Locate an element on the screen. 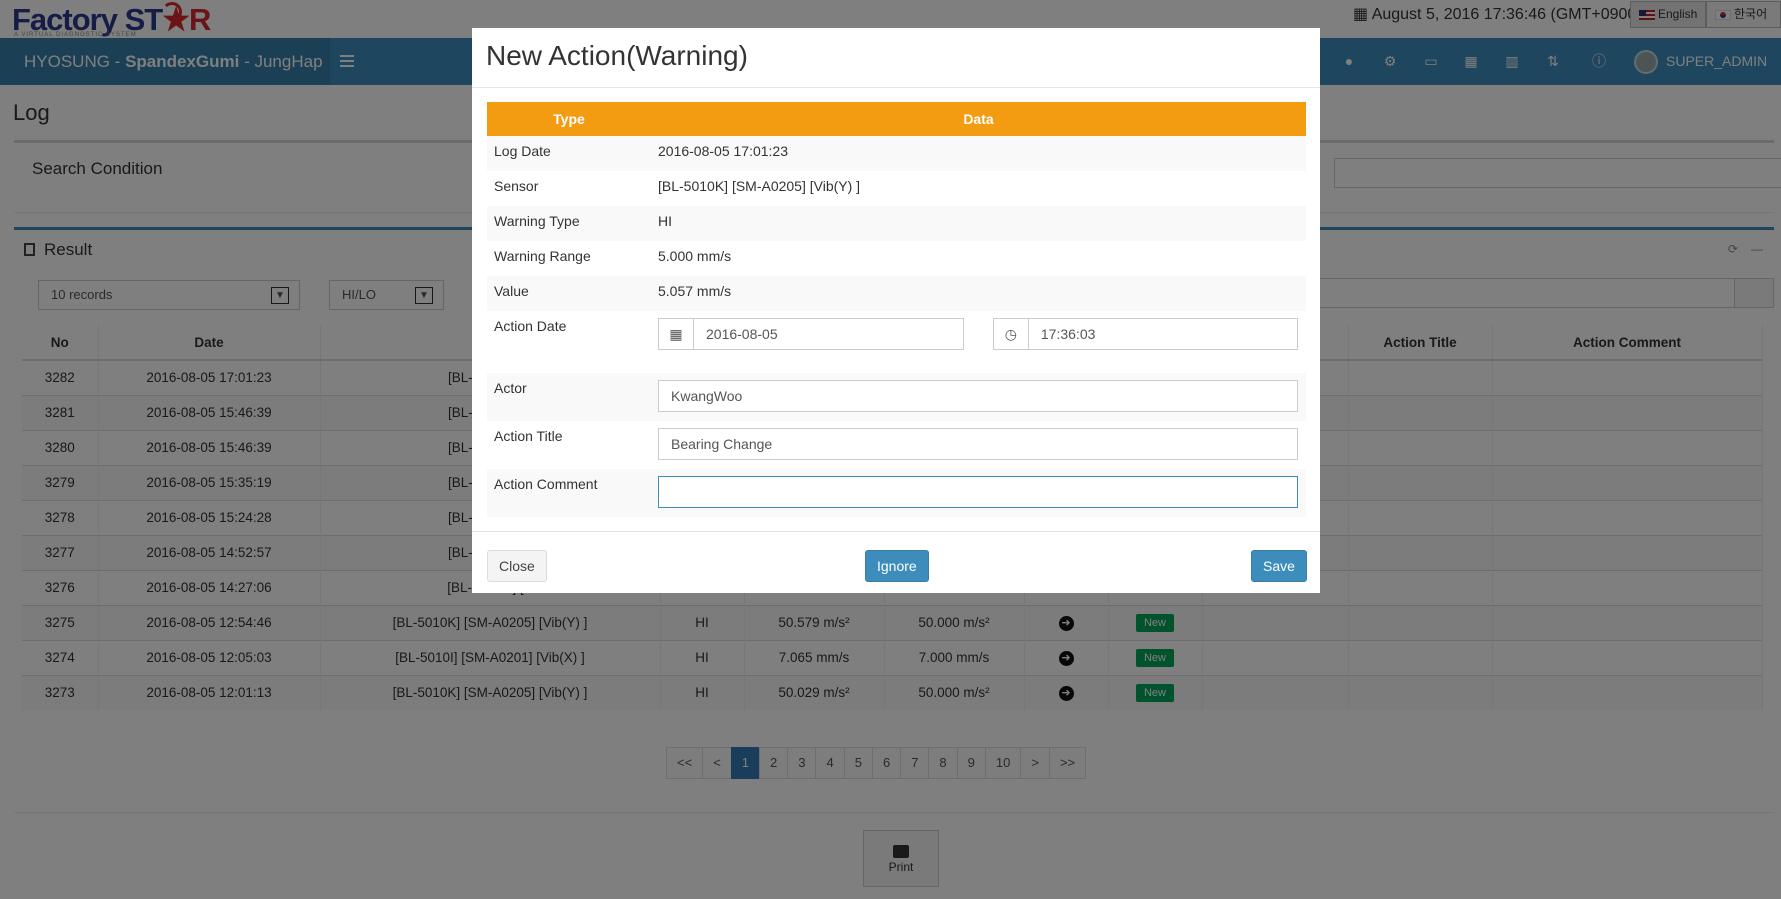 The width and height of the screenshot is (1781, 899). log-date-row: Log Date 2016-08-05 17:01:23 is located at coordinates (896, 153).